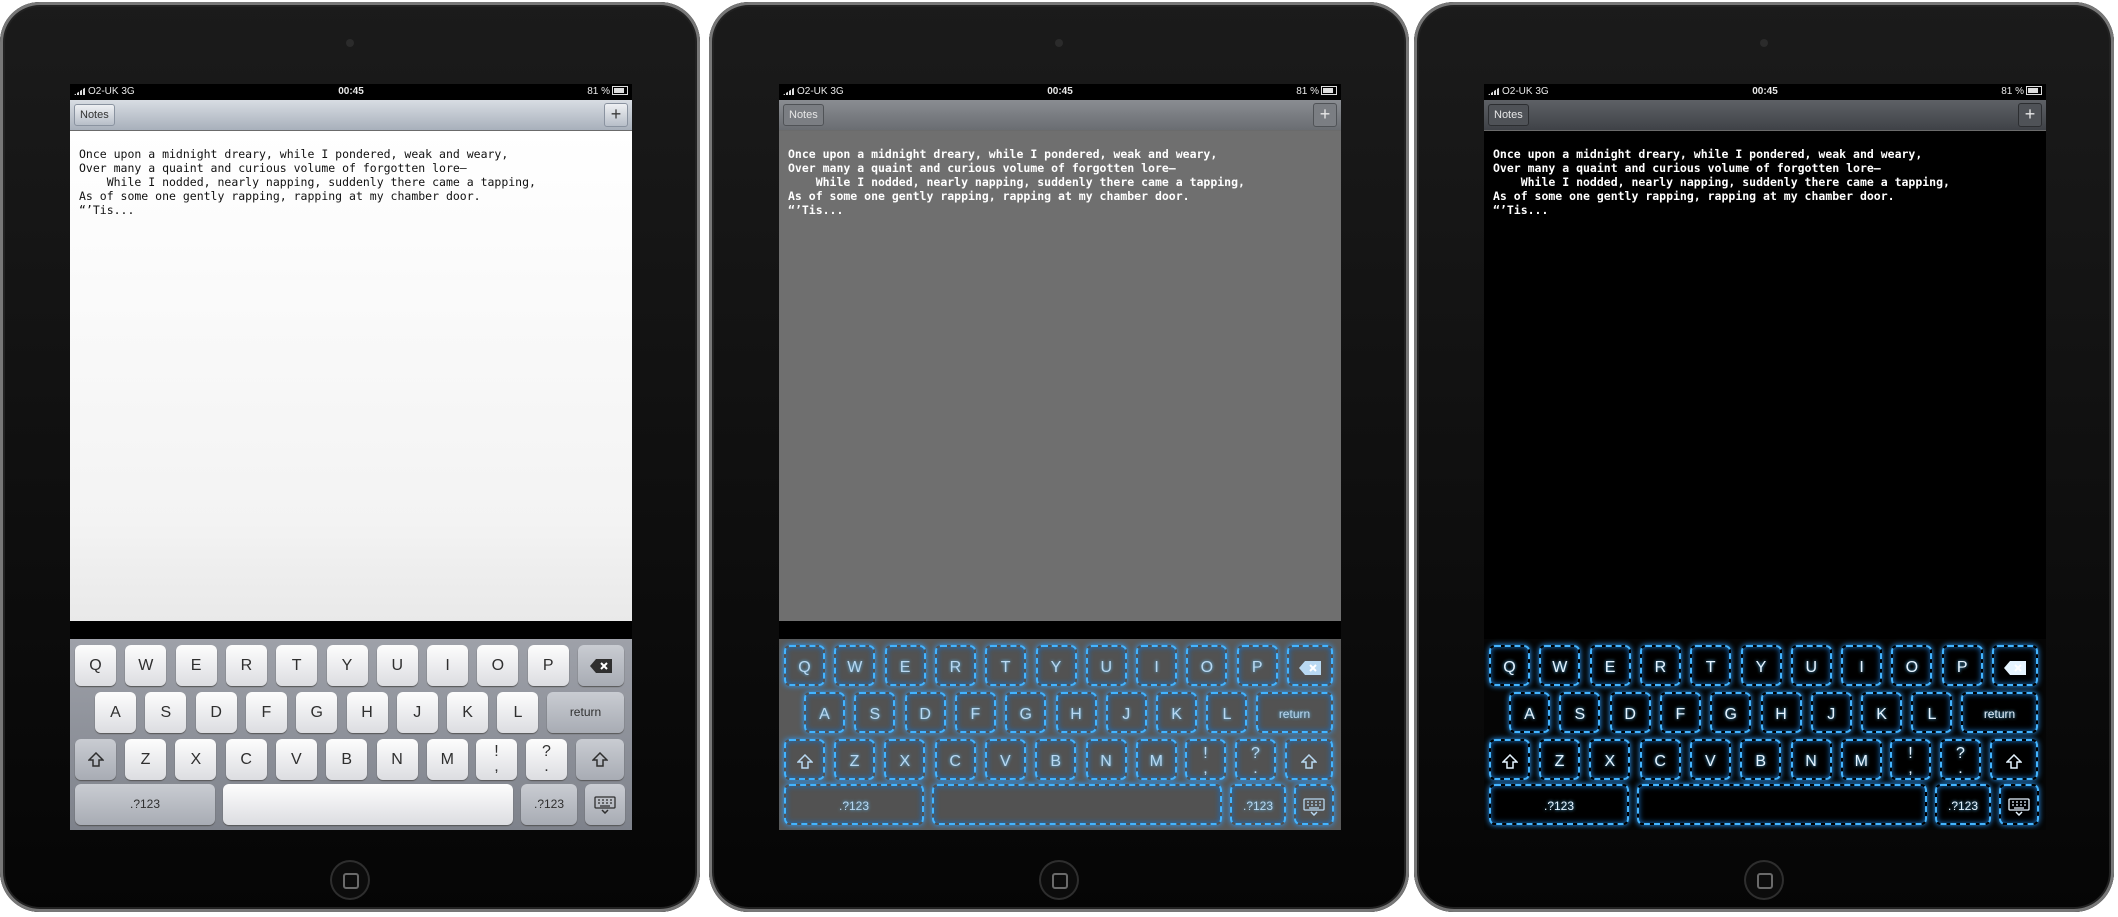 The width and height of the screenshot is (2118, 917). What do you see at coordinates (1309, 759) in the screenshot?
I see `shift-right-key` at bounding box center [1309, 759].